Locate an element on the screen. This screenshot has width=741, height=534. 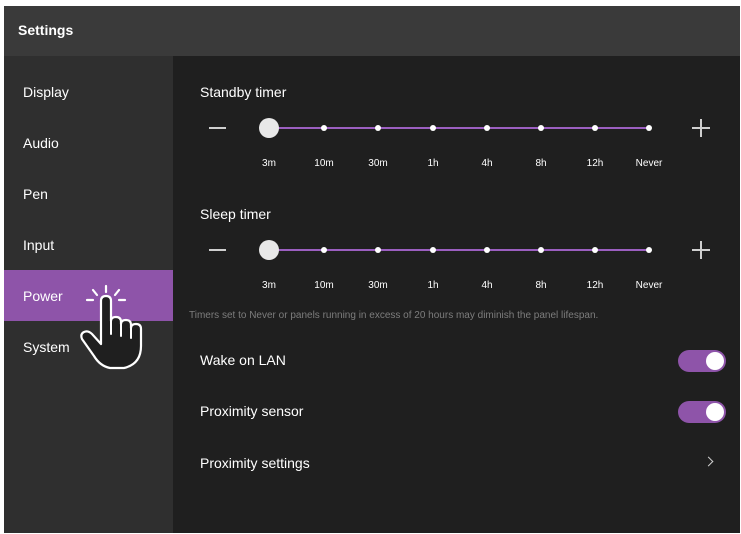
standby-decrease-button is located at coordinates (217, 128).